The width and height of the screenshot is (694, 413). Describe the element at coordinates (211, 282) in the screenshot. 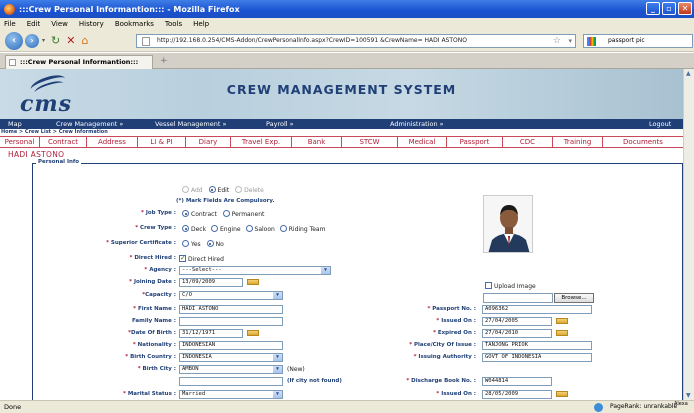

I see `joining-date-input: 13/09/2009` at that location.